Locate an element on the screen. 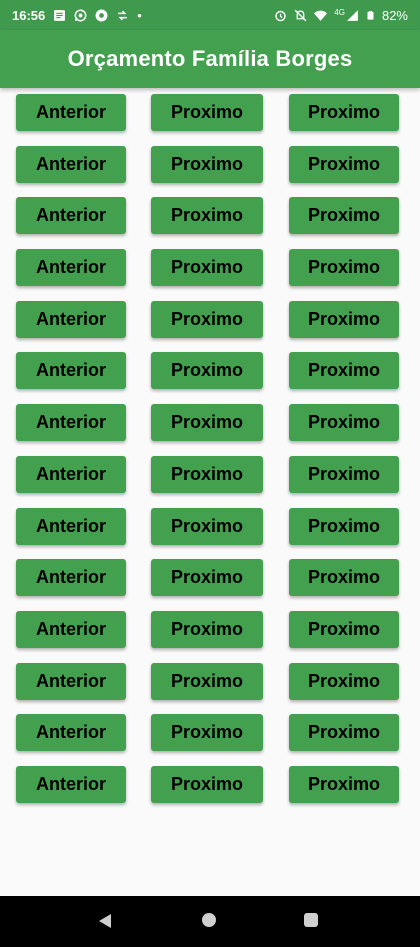  notes-icon is located at coordinates (60, 15).